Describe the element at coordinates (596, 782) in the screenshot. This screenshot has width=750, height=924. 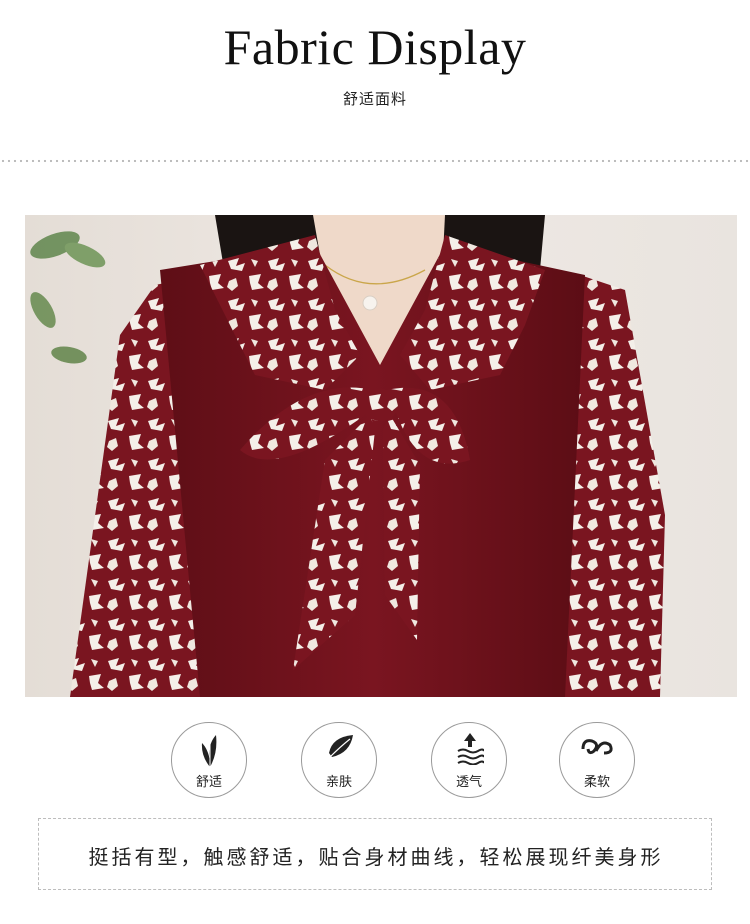
I see `feature-label: 柔软` at that location.